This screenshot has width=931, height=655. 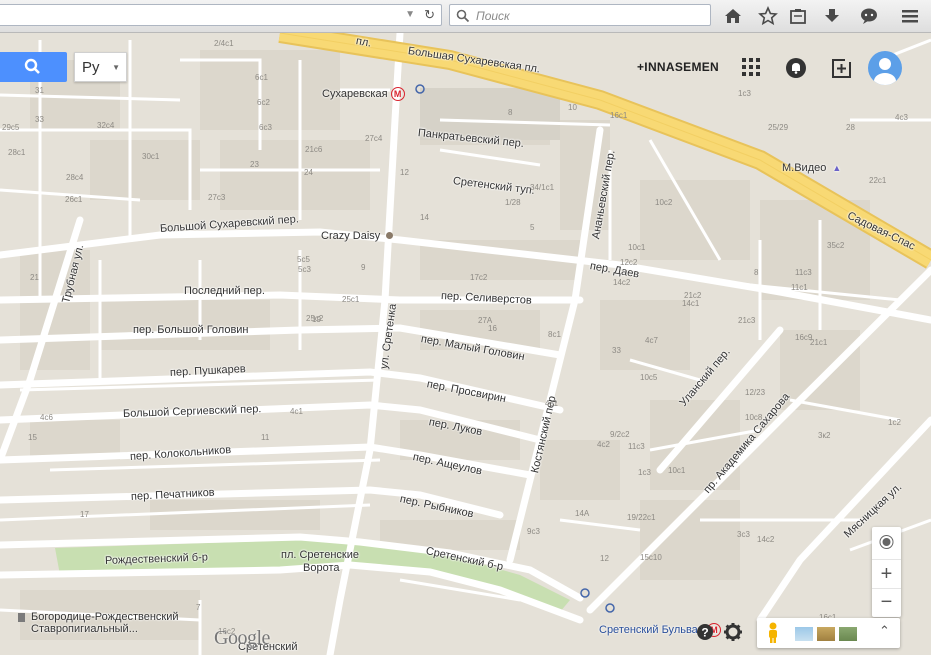 What do you see at coordinates (221, 15) in the screenshot?
I see `url-field: ▼ ↻` at bounding box center [221, 15].